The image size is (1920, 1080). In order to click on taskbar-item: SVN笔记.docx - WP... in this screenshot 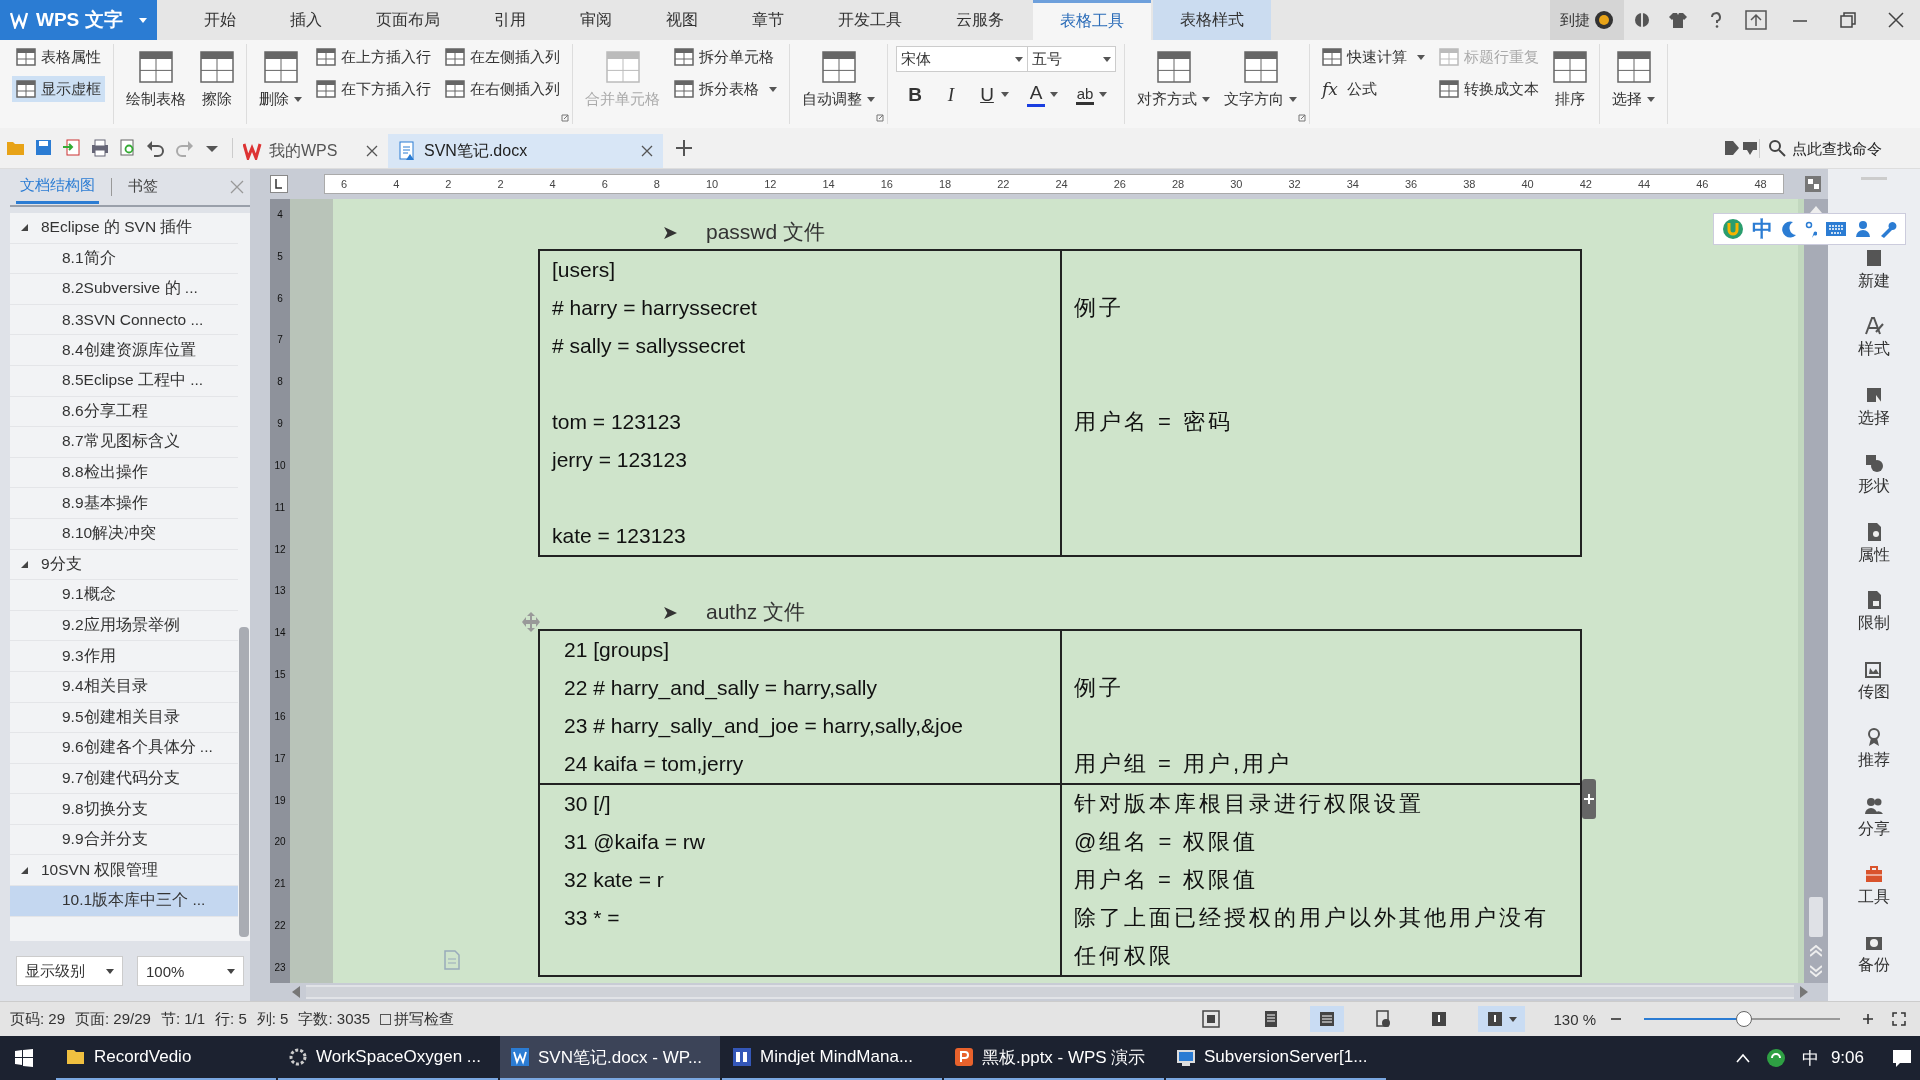, I will do `click(610, 1058)`.